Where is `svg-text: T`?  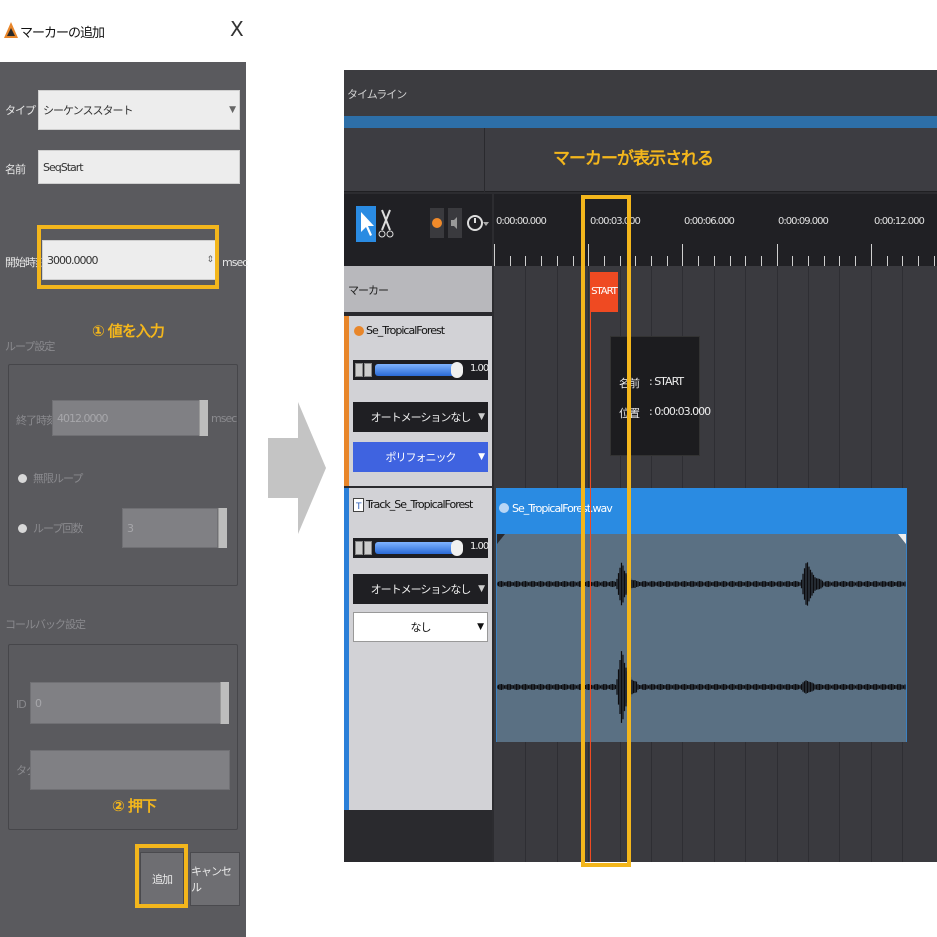
svg-text: T is located at coordinates (358, 507).